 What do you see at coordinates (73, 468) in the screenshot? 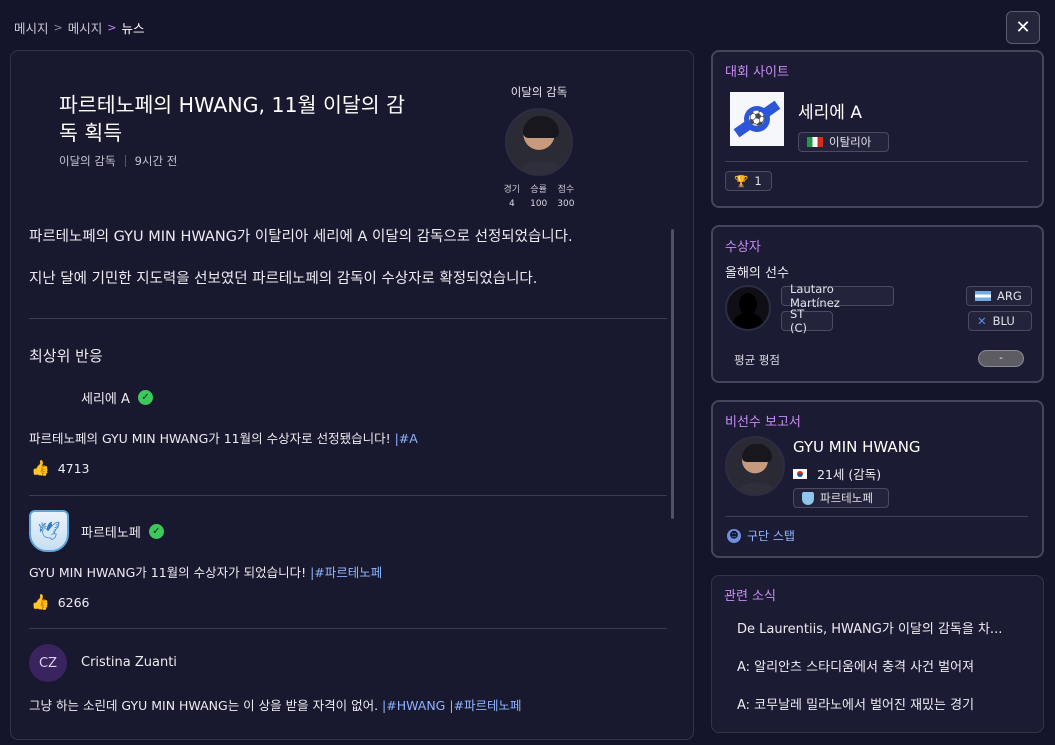
I see `like-count: 4713` at bounding box center [73, 468].